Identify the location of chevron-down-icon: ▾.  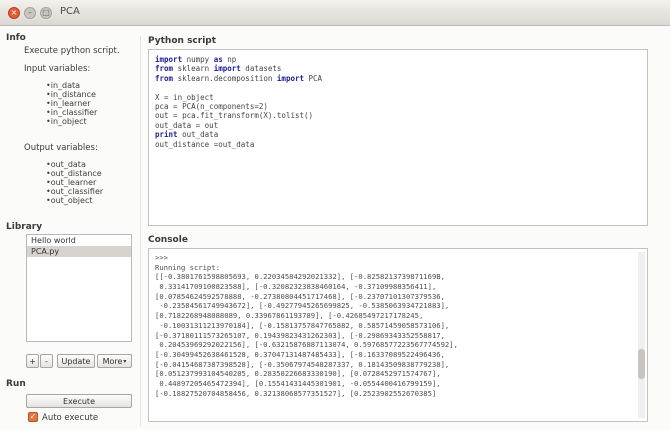
(125, 361).